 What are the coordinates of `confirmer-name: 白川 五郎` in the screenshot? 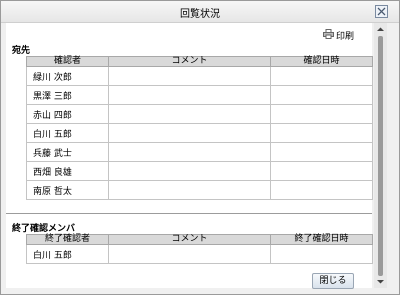 It's located at (67, 133).